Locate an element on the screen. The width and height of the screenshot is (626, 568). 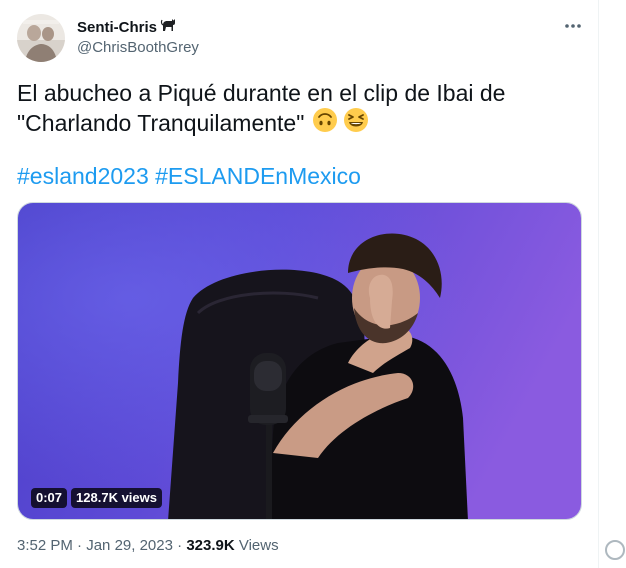
hashtags: #esland2023 #ESLANDEnMexico is located at coordinates (189, 176).